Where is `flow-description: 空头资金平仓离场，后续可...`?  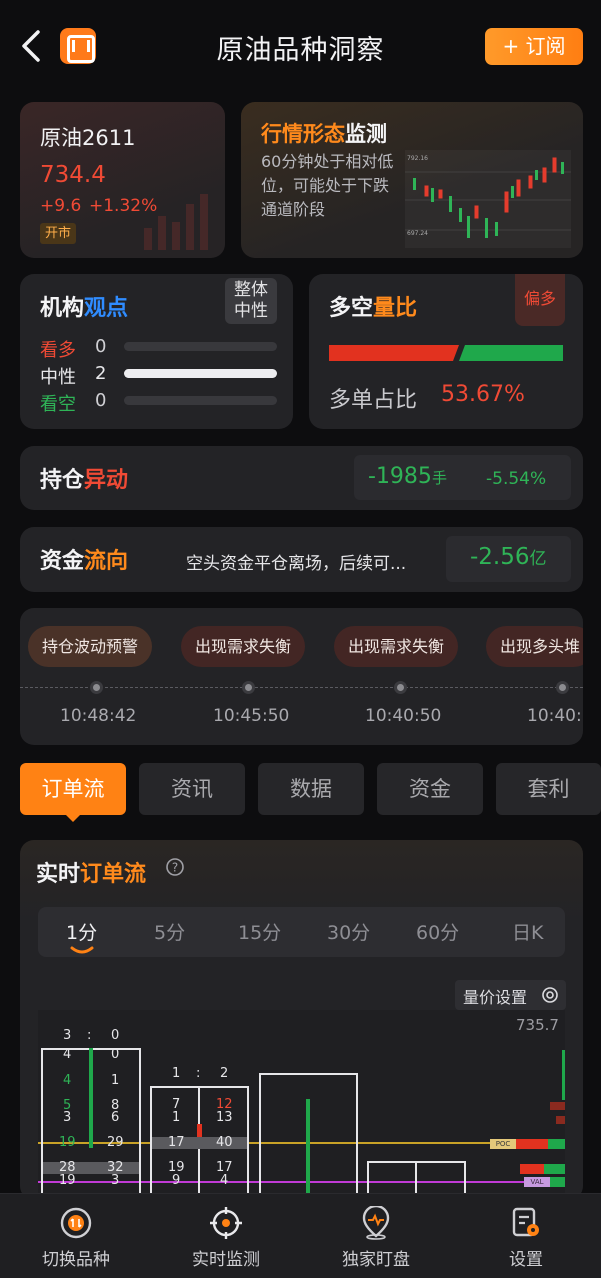 flow-description: 空头资金平仓离场，后续可... is located at coordinates (296, 564).